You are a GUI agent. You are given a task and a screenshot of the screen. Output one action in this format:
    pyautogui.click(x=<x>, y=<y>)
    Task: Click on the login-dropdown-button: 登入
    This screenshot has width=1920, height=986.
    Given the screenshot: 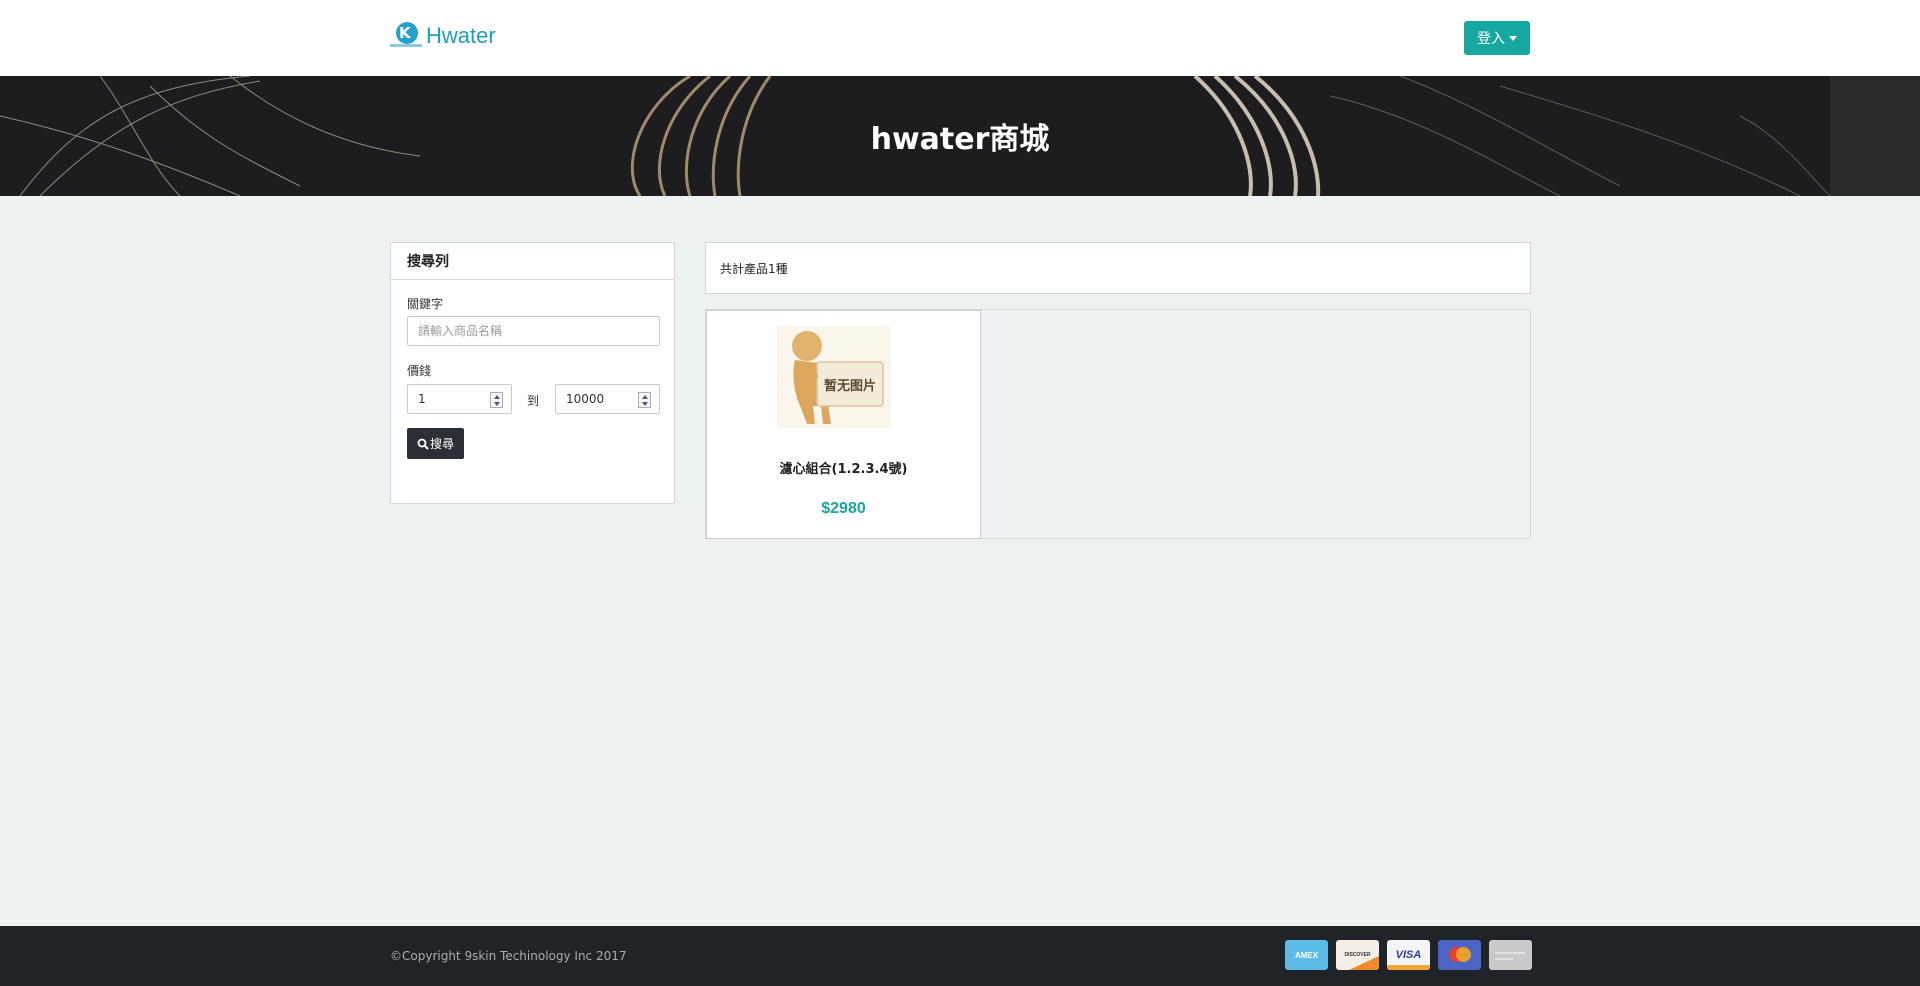 What is the action you would take?
    pyautogui.click(x=1497, y=38)
    